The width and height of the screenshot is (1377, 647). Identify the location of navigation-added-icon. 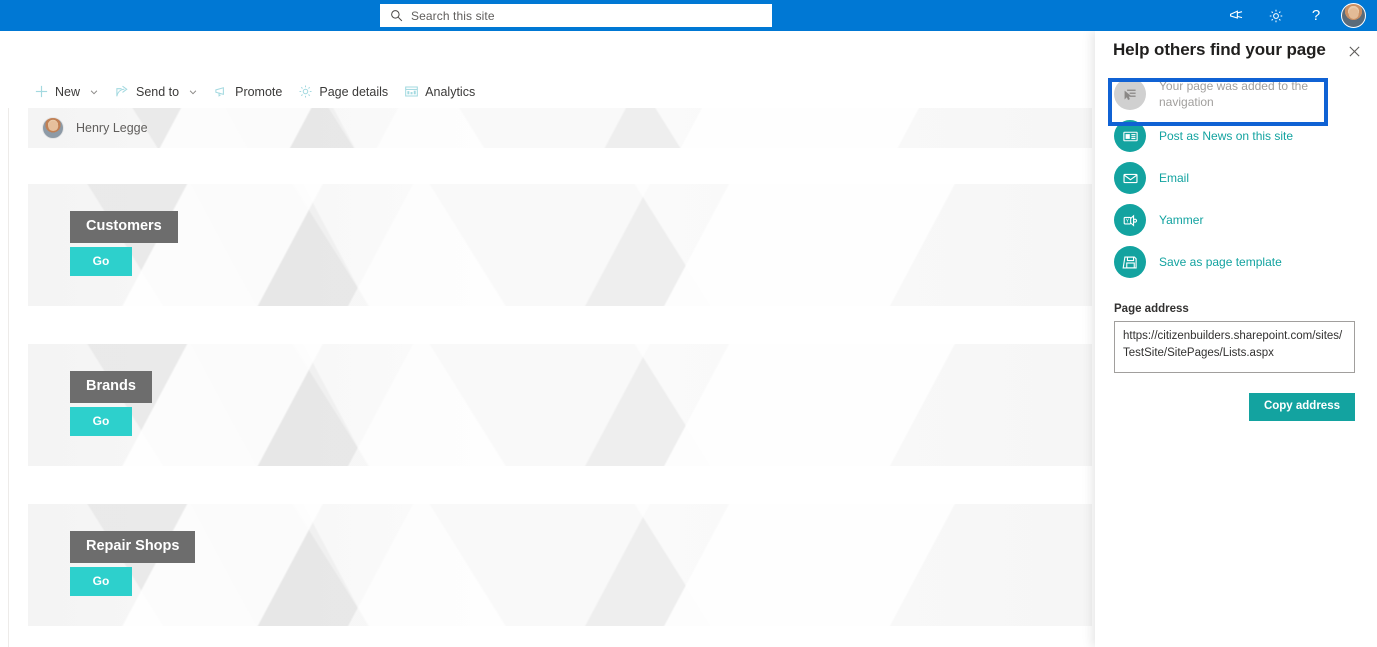
(1130, 94).